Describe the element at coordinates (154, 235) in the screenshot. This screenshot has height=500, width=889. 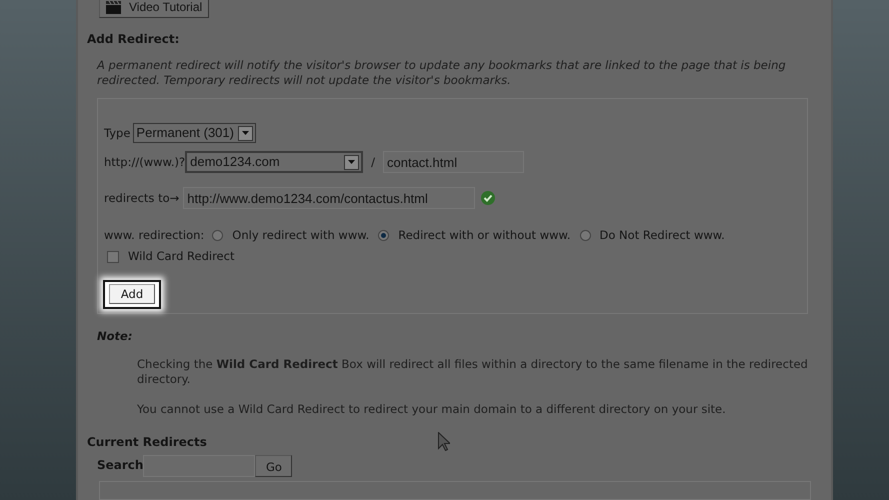
I see `www-redirection-label: www. redirection:` at that location.